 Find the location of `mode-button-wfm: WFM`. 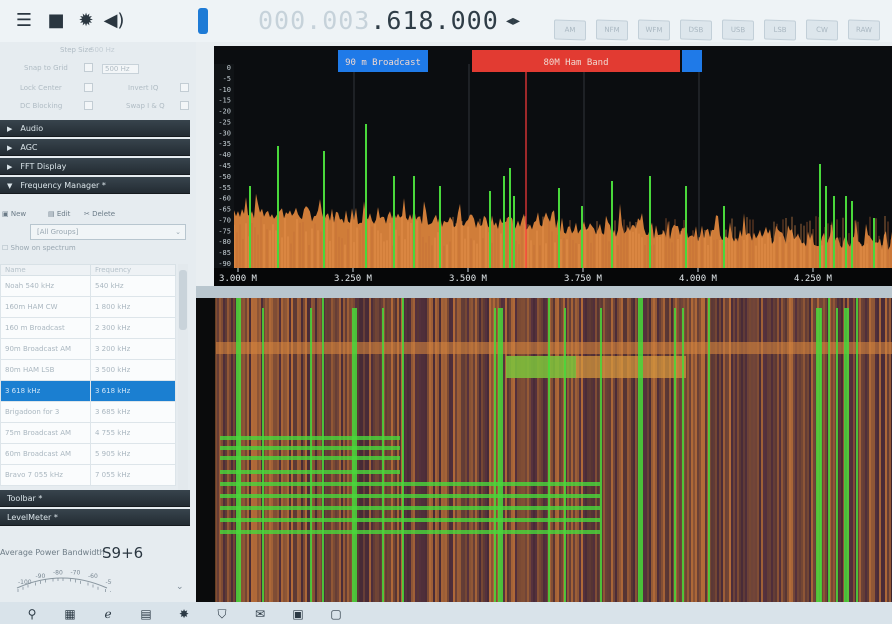

mode-button-wfm: WFM is located at coordinates (654, 30).